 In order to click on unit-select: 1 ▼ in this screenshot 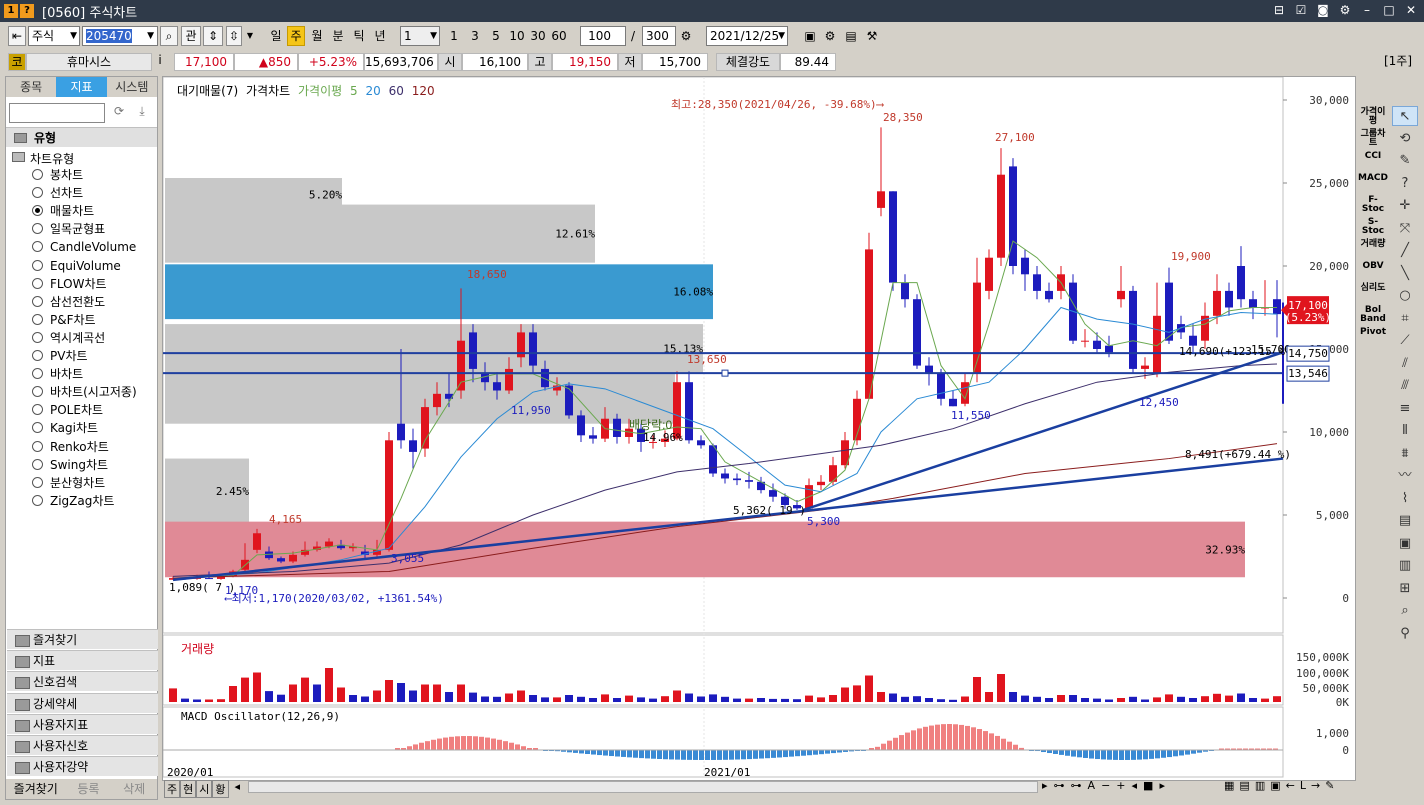, I will do `click(420, 36)`.